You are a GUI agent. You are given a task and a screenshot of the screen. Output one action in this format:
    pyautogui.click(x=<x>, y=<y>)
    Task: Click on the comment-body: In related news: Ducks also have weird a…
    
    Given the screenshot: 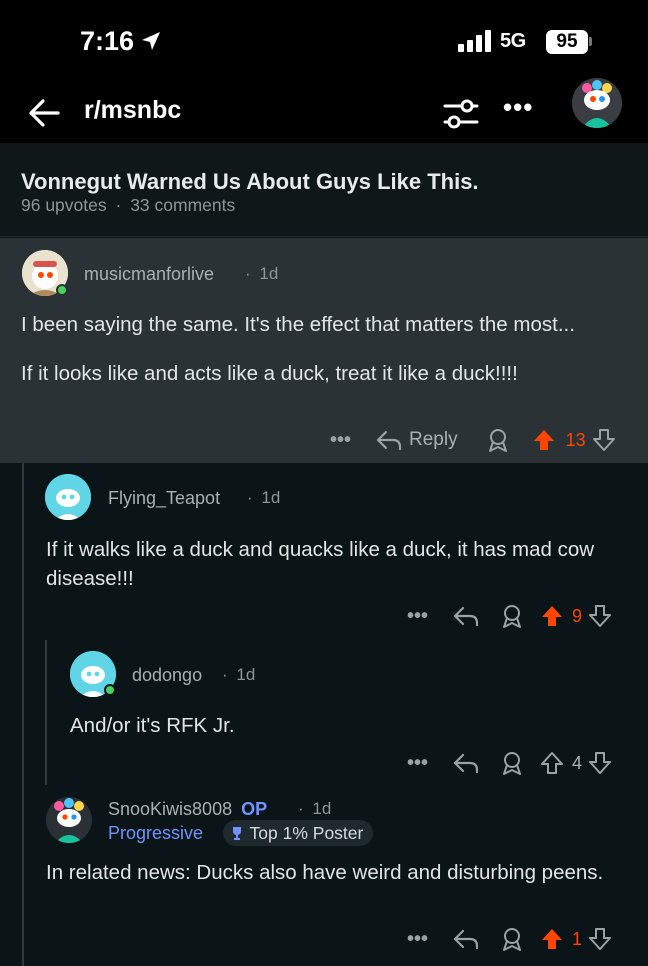 What is the action you would take?
    pyautogui.click(x=336, y=872)
    